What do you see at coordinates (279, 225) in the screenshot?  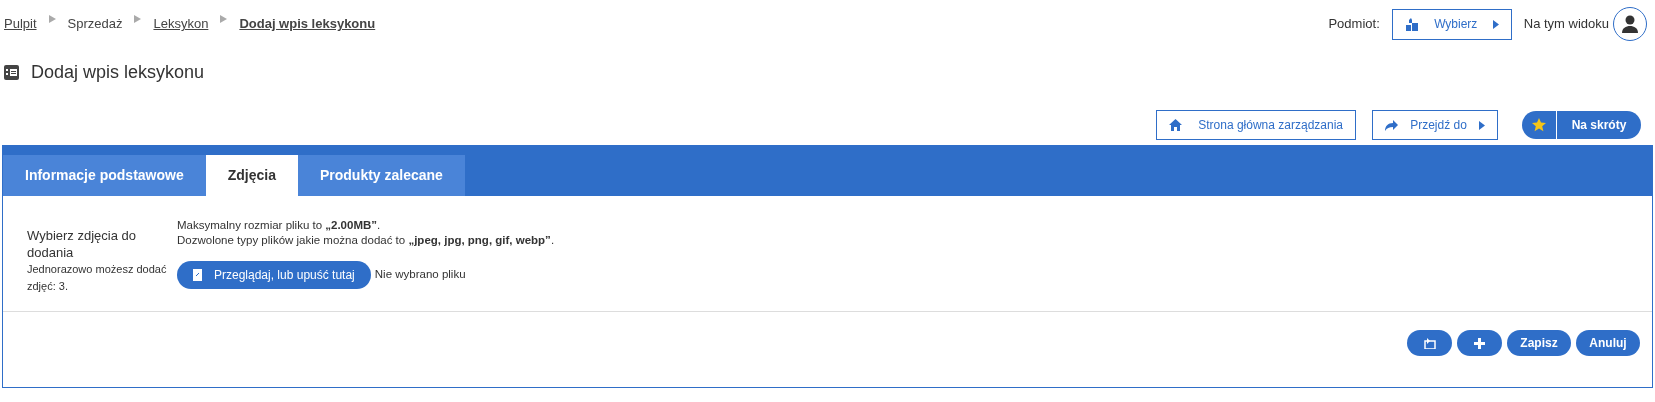 I see `size-note: Maksymalny rozmiar pliku to „2.00MB”.` at bounding box center [279, 225].